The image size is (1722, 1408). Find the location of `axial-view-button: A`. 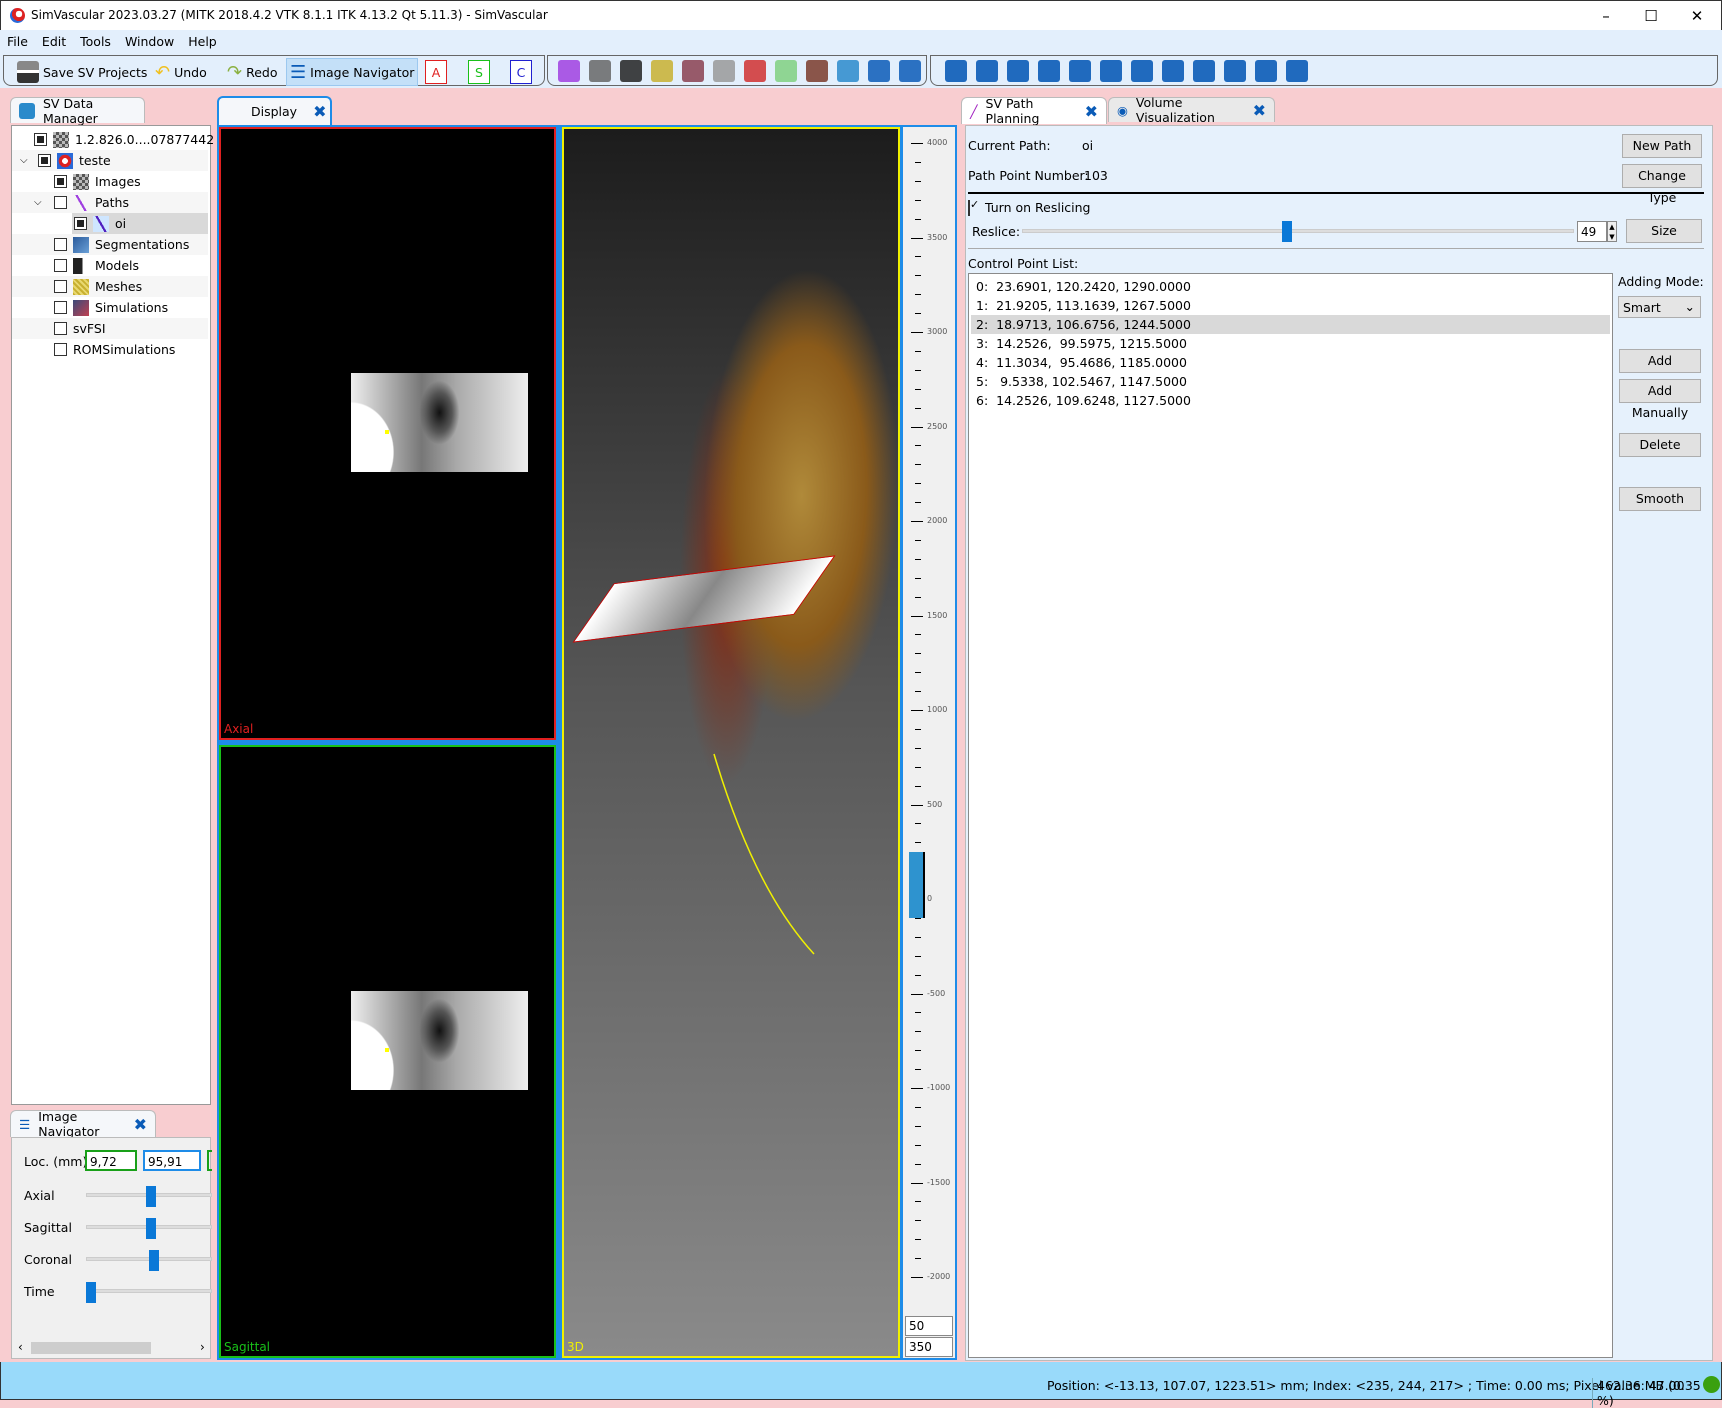

axial-view-button: A is located at coordinates (436, 72).